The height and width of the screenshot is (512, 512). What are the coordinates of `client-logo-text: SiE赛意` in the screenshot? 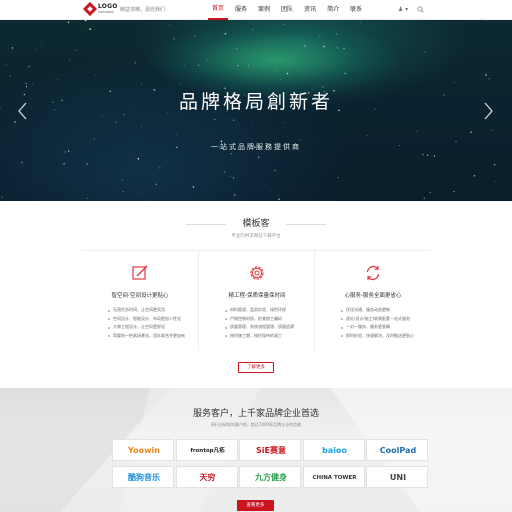 It's located at (271, 450).